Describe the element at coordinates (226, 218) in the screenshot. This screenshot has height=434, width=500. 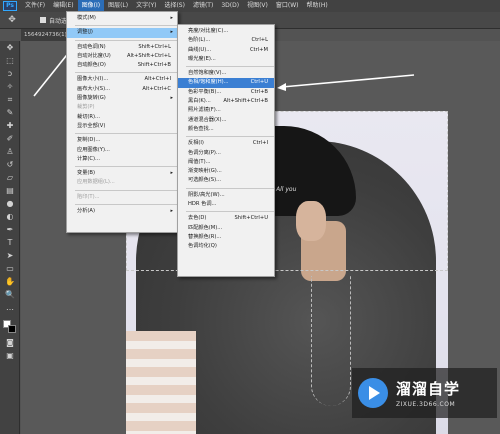
I see `adjust-menu-item: 去色(D) Shift+Ctrl+U` at that location.